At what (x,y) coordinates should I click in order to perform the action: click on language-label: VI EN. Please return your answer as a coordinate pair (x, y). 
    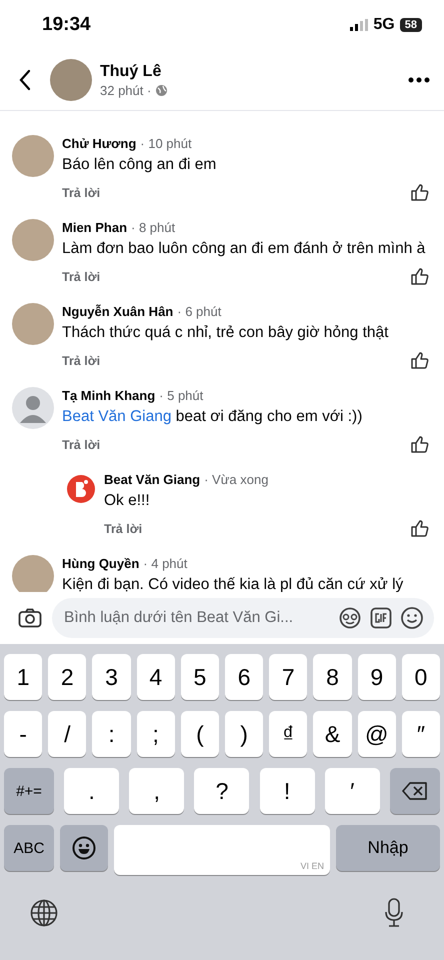
    Looking at the image, I should click on (312, 866).